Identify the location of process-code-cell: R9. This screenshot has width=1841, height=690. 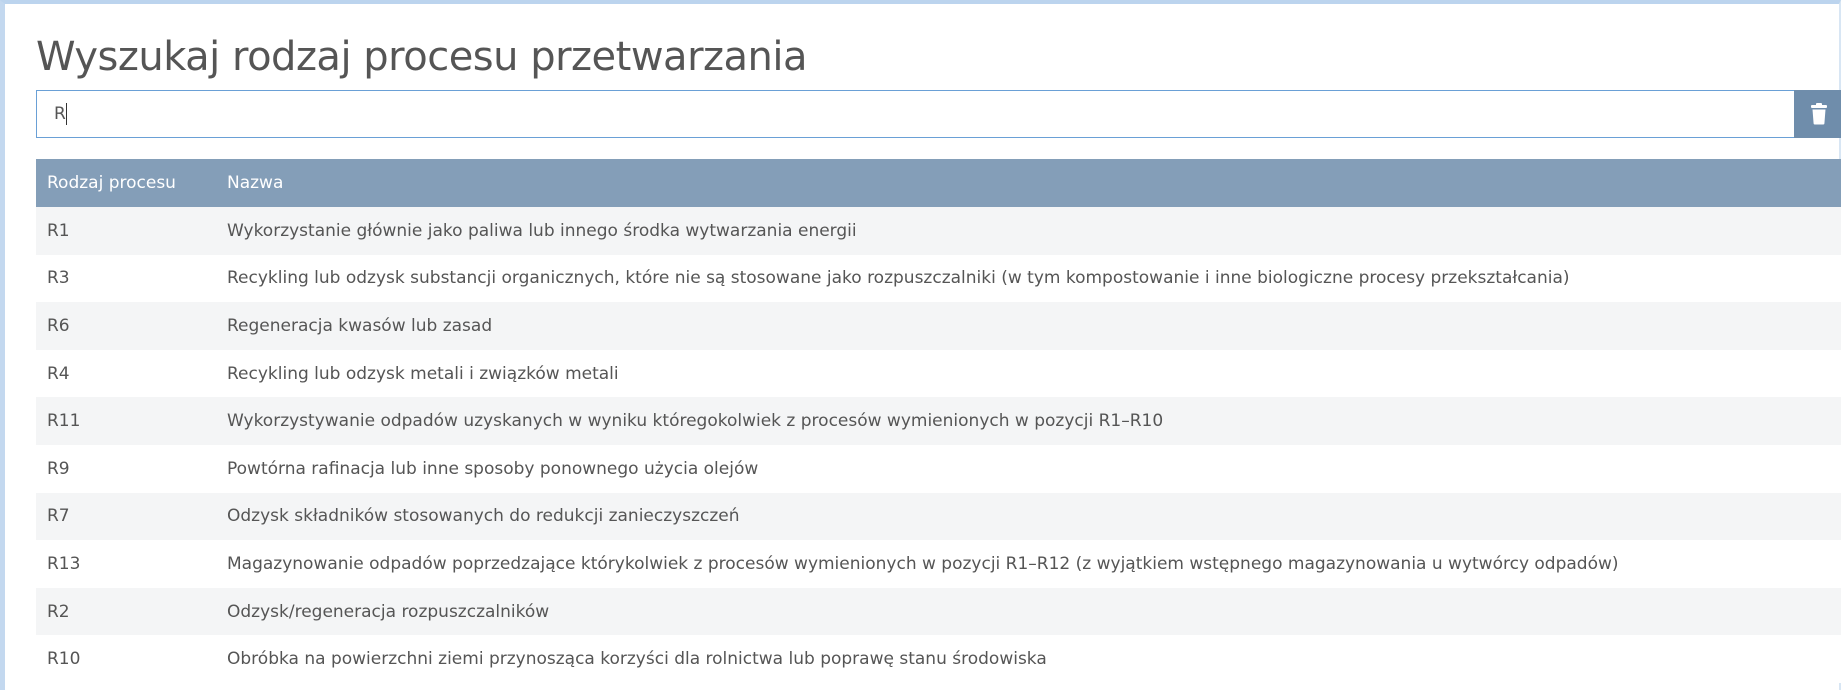
(126, 468).